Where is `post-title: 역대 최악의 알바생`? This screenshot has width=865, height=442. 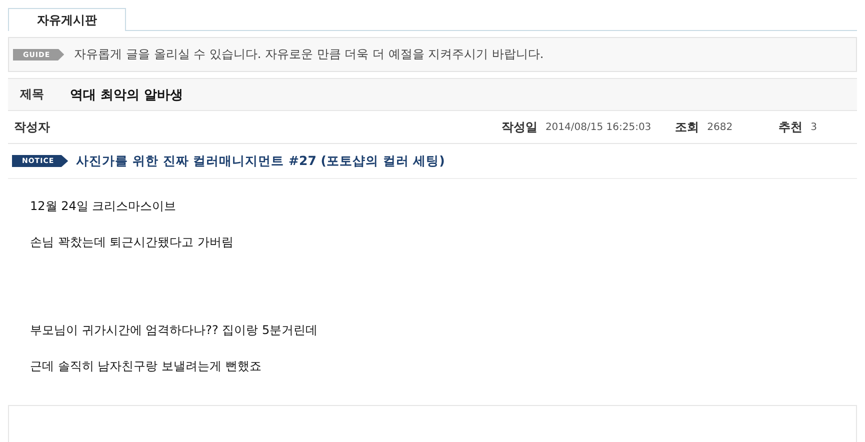 post-title: 역대 최악의 알바생 is located at coordinates (127, 95).